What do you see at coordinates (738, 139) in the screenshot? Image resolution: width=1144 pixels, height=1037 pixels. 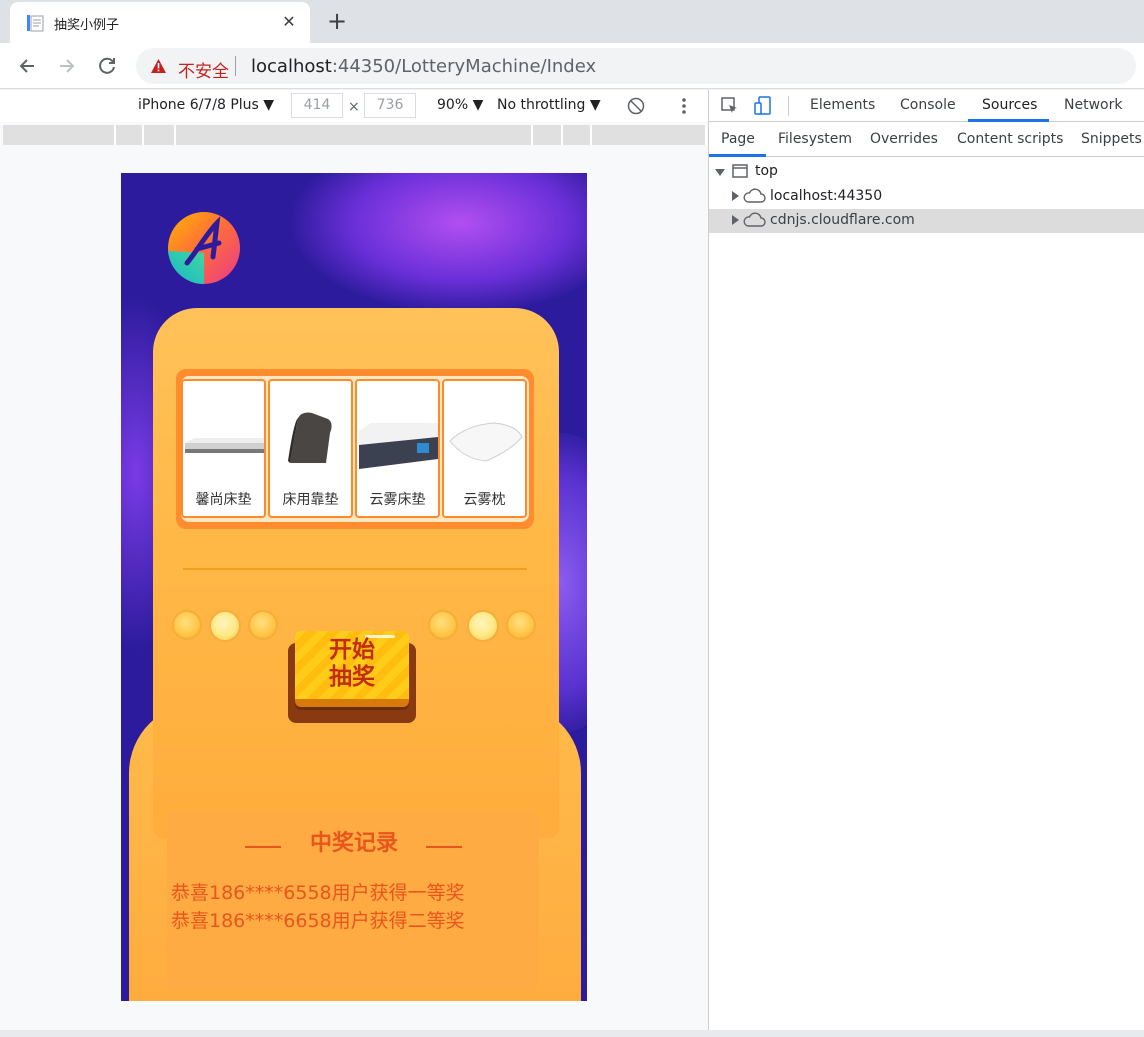 I see `subtab-page: Page` at bounding box center [738, 139].